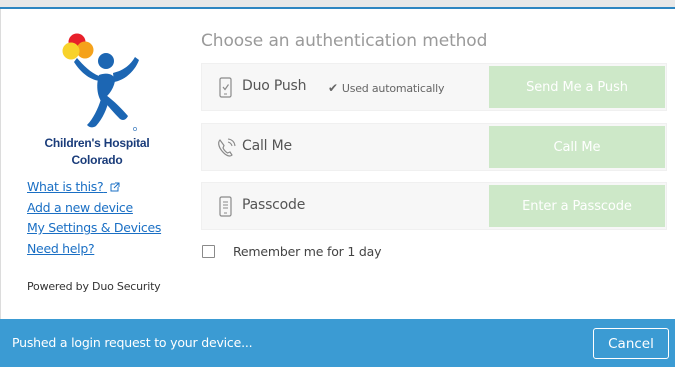 The height and width of the screenshot is (367, 675). What do you see at coordinates (577, 87) in the screenshot?
I see `send-push-button: Send Me a Push` at bounding box center [577, 87].